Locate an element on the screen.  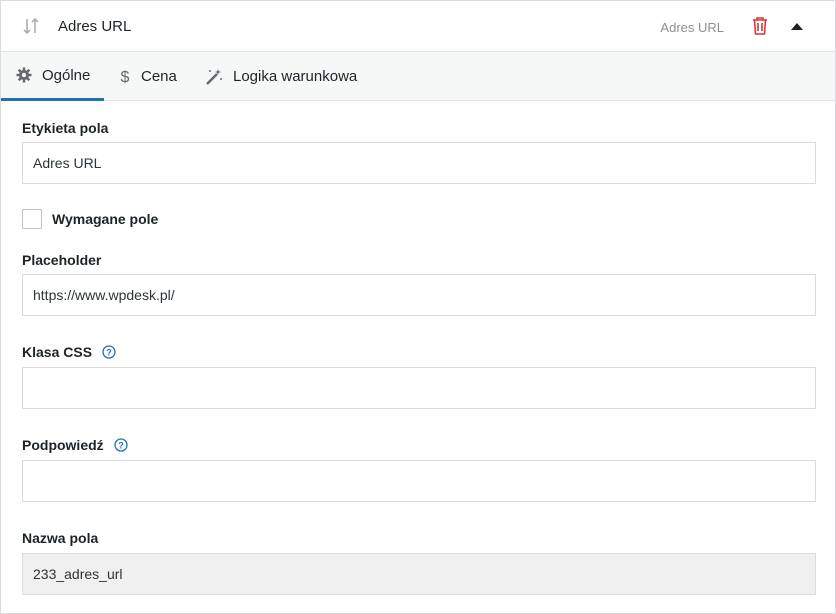
trash-icon is located at coordinates (760, 26).